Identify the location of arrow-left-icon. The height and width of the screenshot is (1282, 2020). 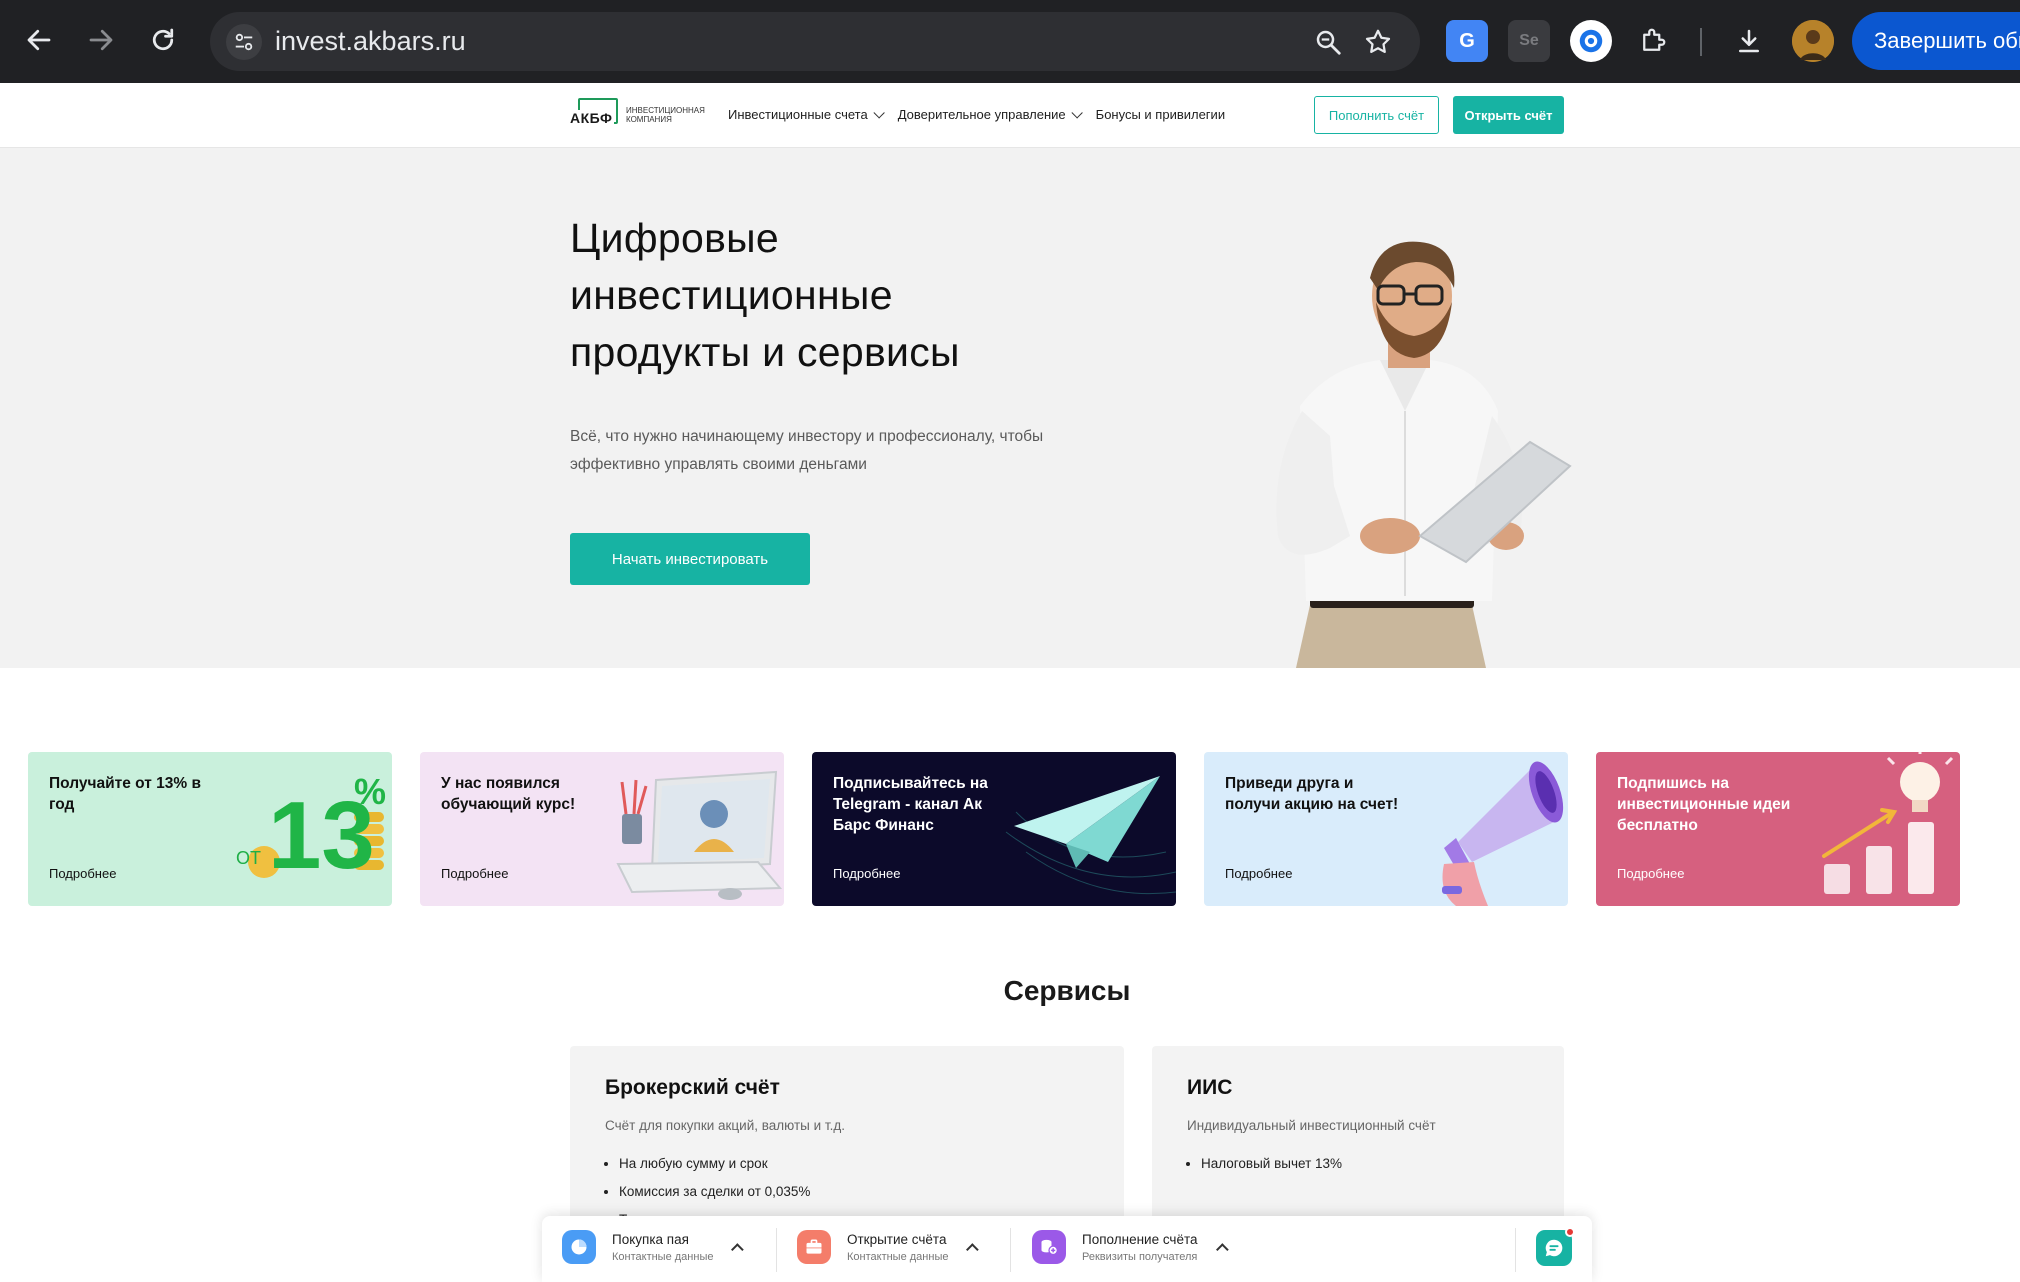
(39, 40).